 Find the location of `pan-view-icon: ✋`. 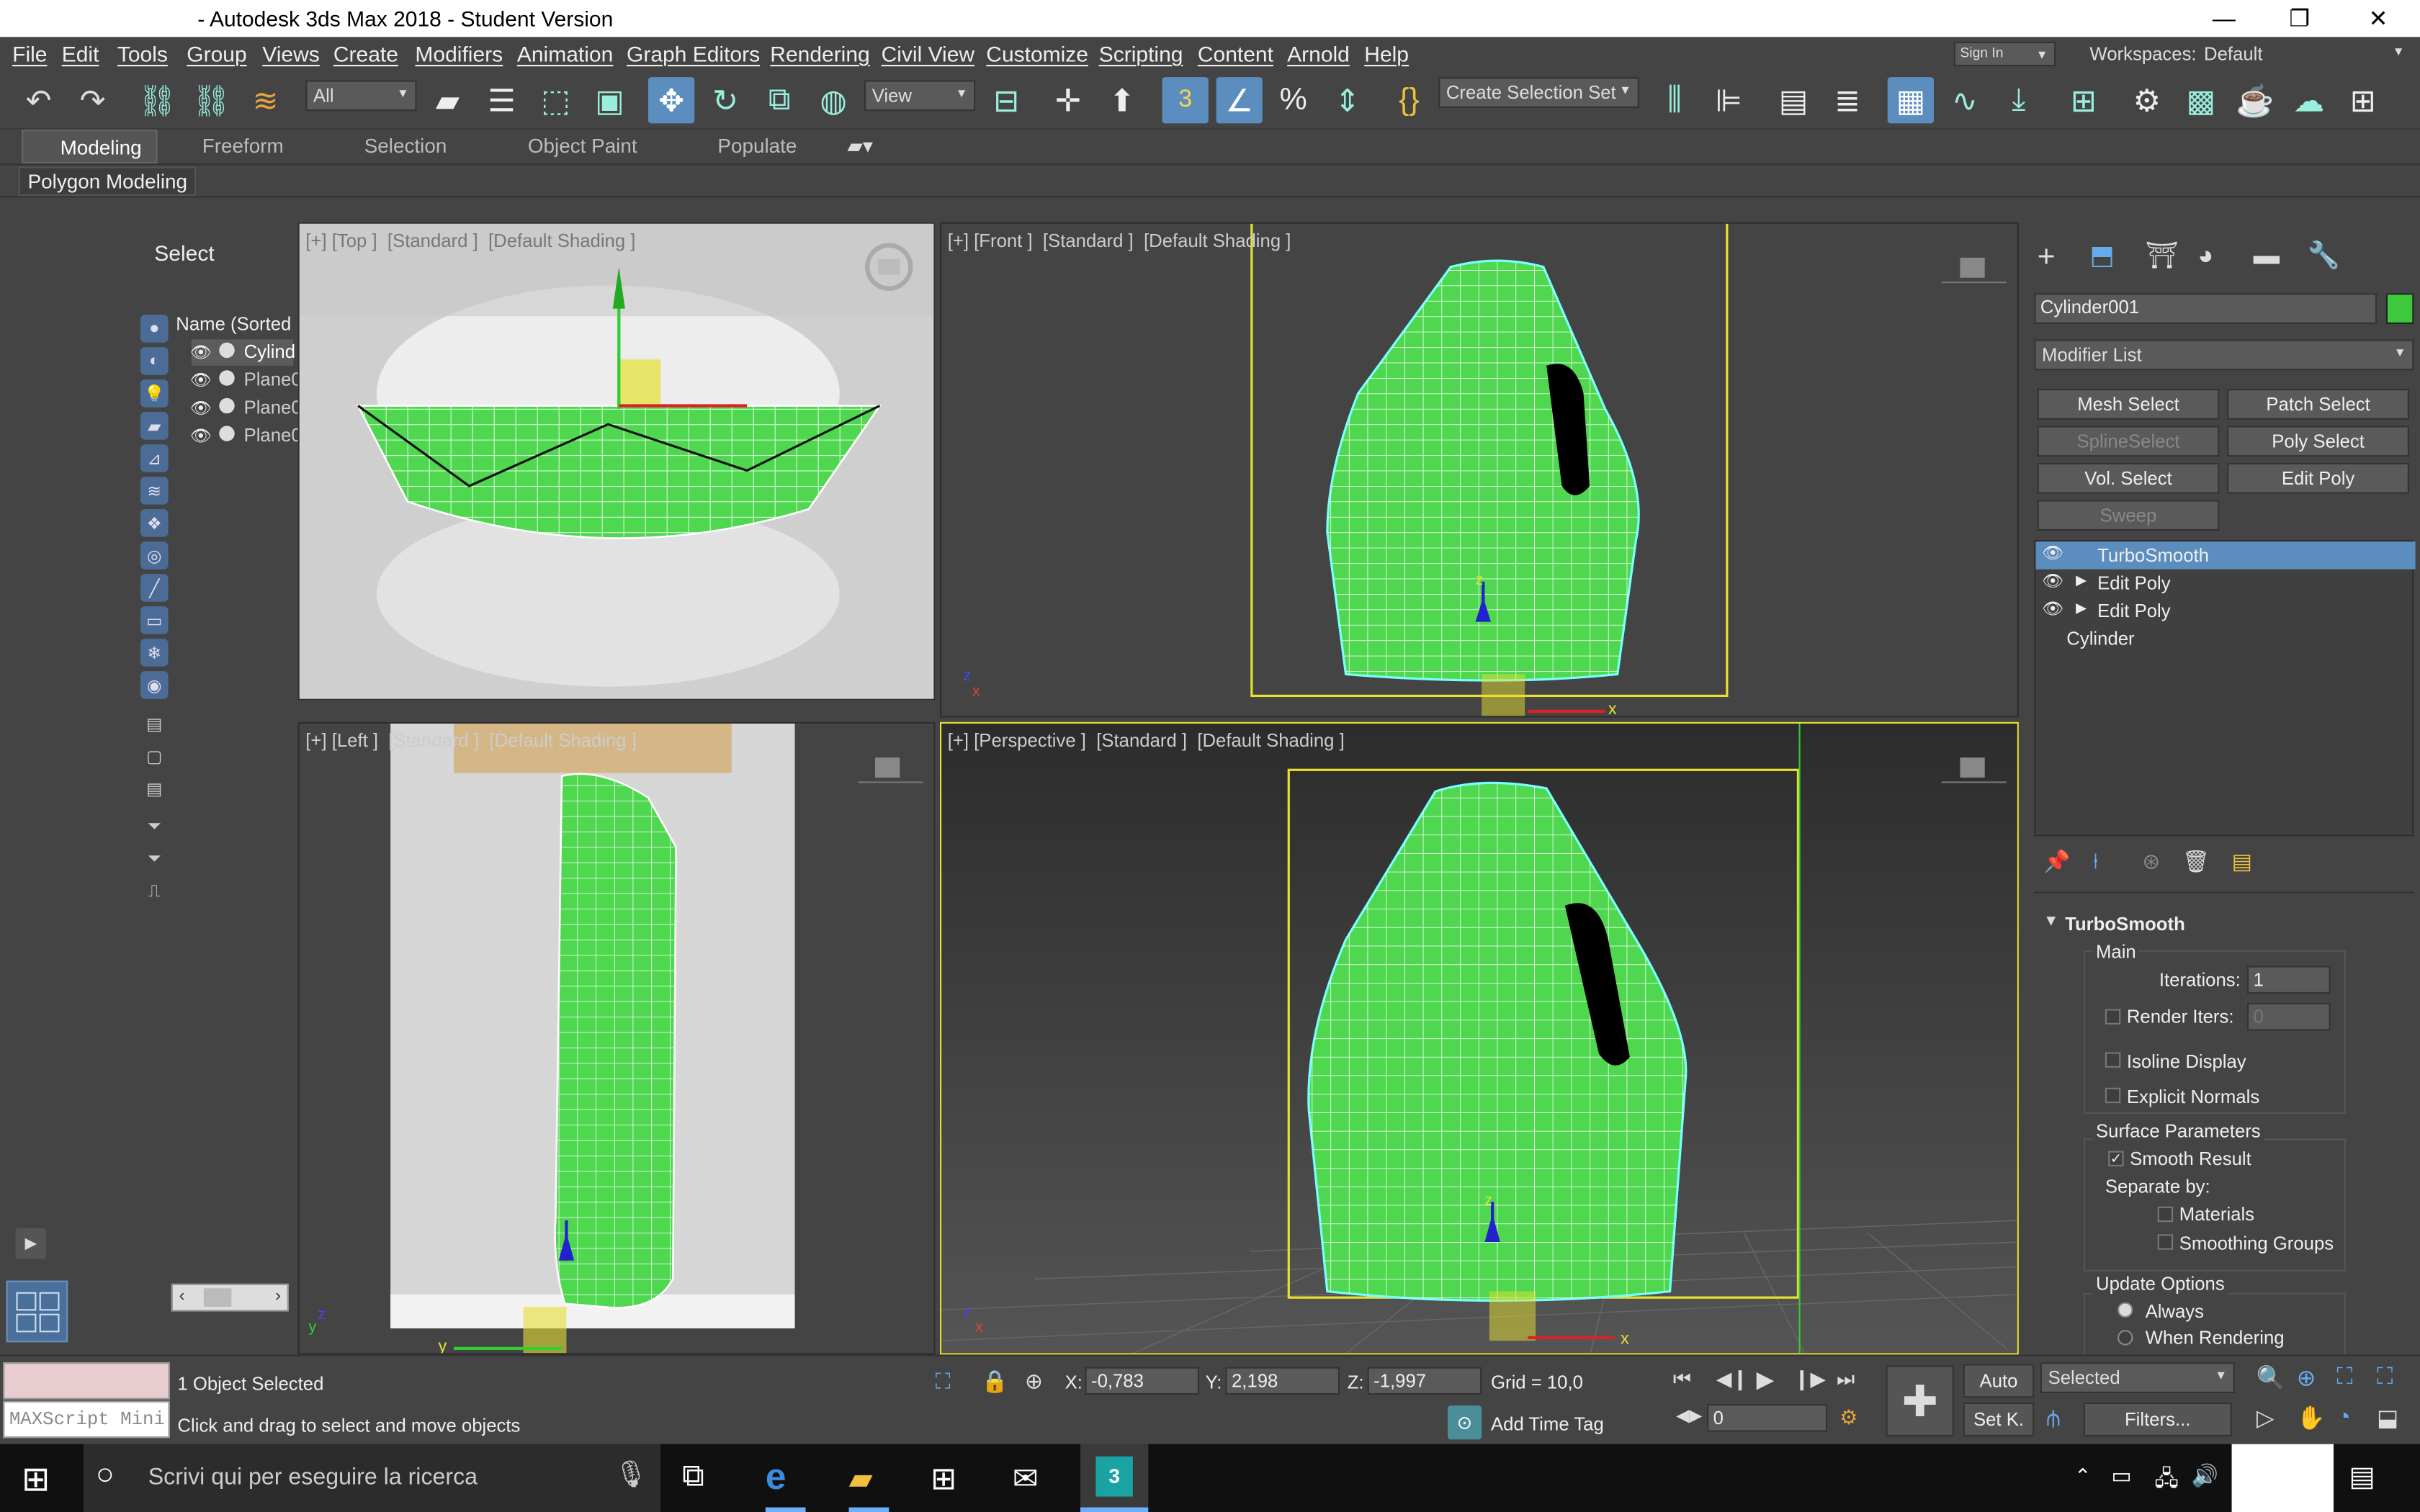

pan-view-icon: ✋ is located at coordinates (2311, 1417).